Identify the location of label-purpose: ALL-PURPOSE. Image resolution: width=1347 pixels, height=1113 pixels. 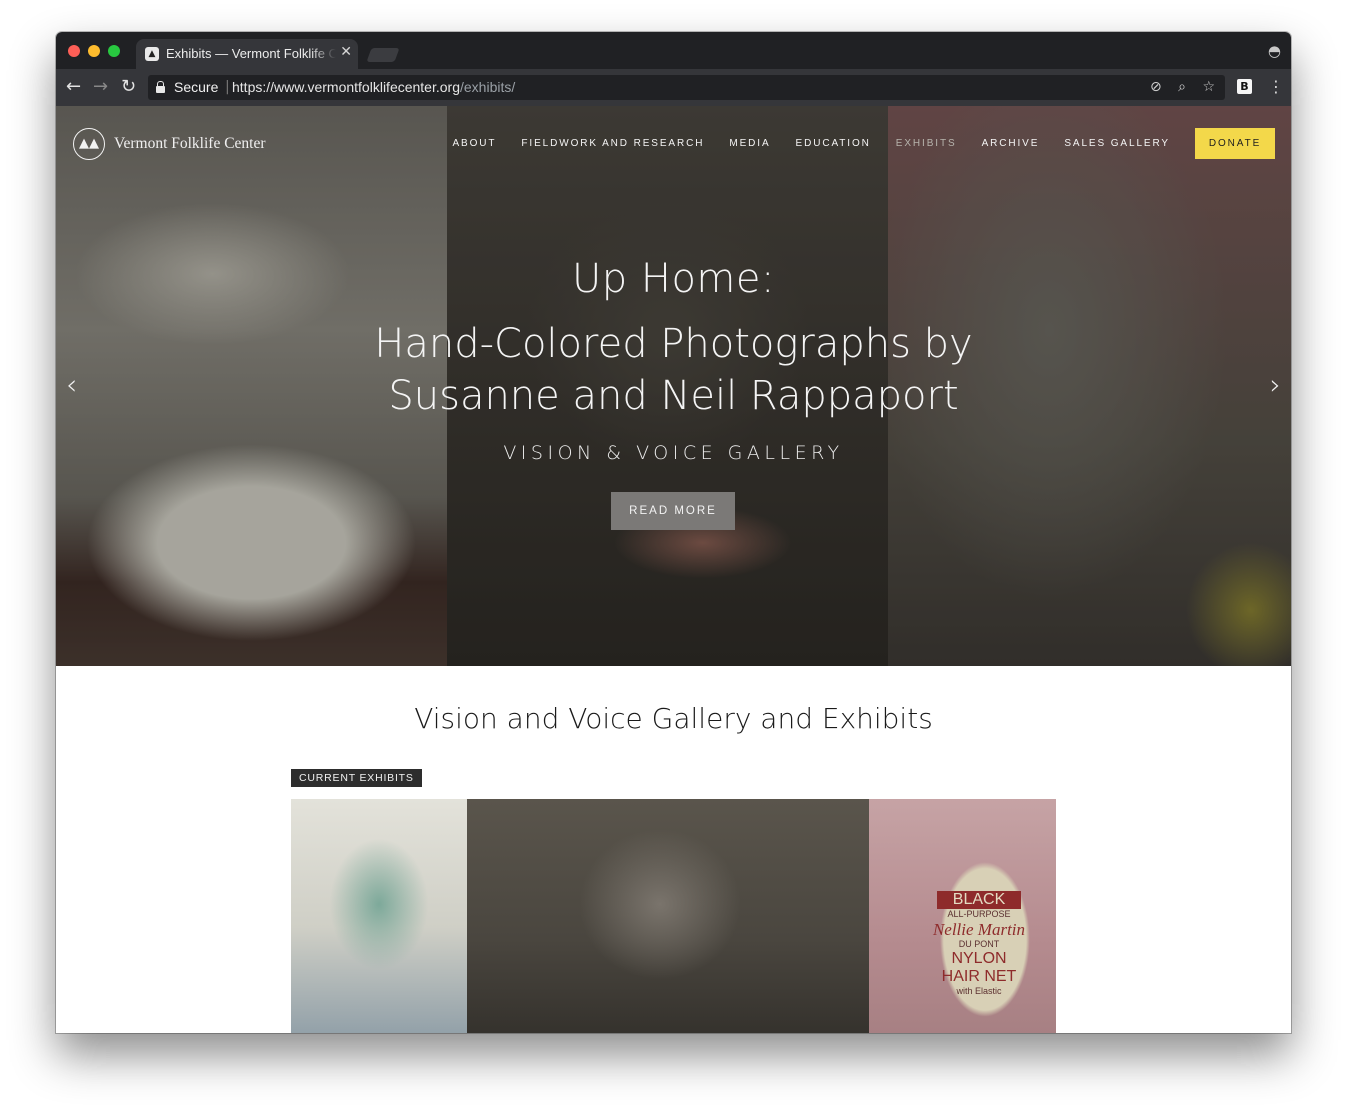
(979, 914).